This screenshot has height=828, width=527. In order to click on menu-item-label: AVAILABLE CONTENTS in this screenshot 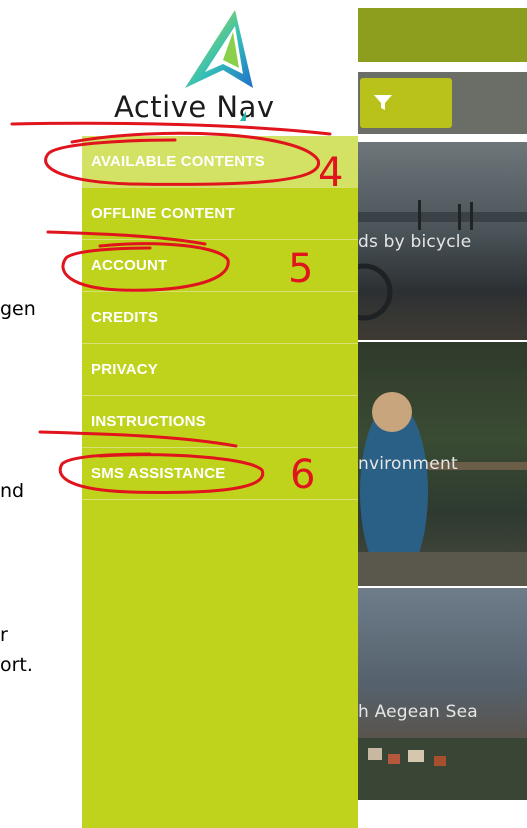, I will do `click(178, 161)`.